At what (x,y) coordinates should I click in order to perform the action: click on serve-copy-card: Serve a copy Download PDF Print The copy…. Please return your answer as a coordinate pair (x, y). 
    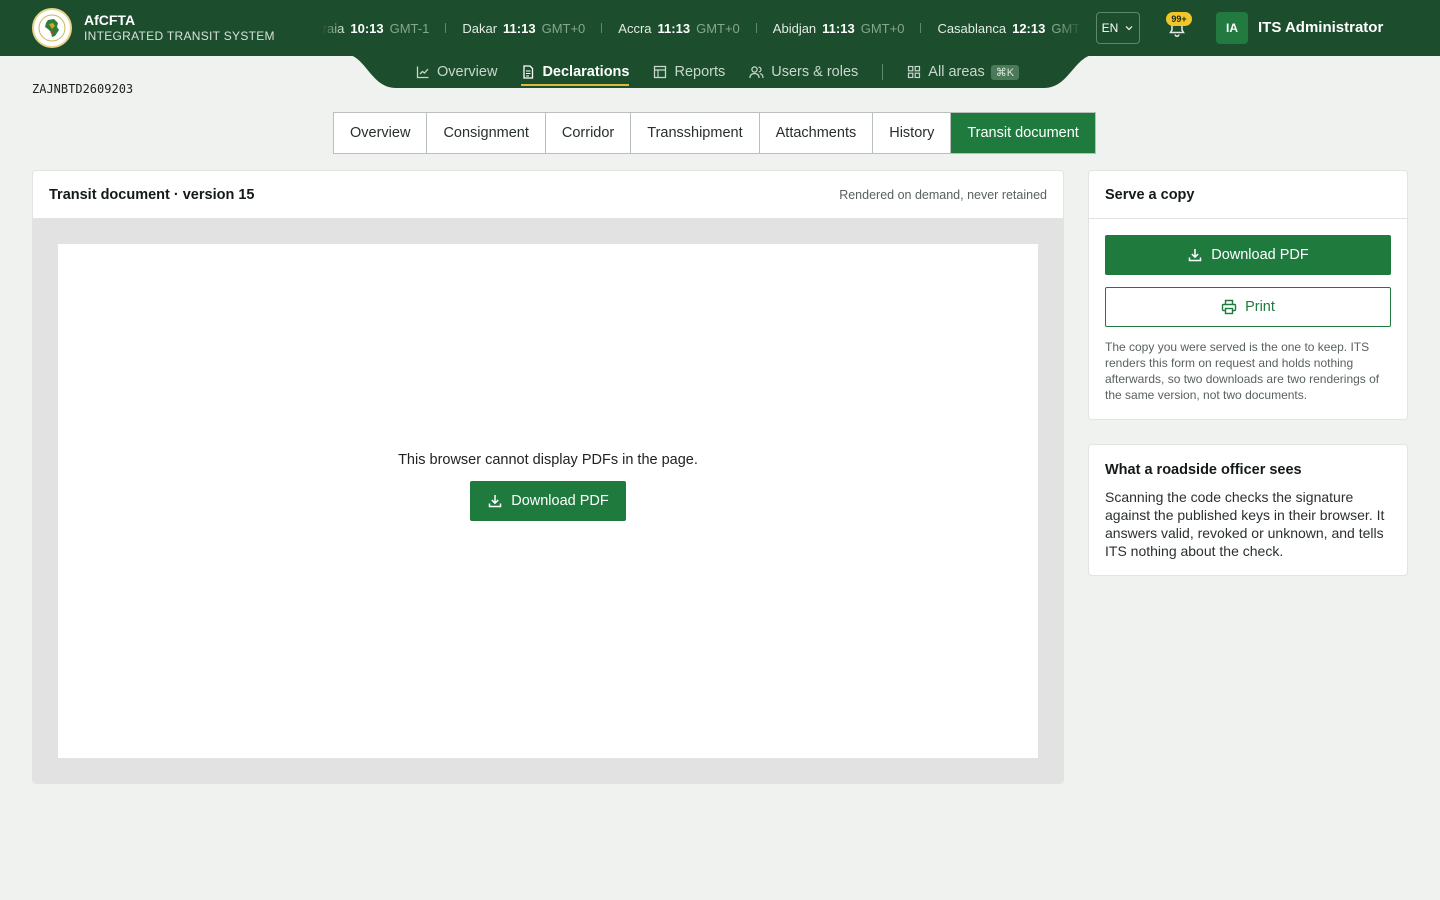
    Looking at the image, I should click on (1248, 295).